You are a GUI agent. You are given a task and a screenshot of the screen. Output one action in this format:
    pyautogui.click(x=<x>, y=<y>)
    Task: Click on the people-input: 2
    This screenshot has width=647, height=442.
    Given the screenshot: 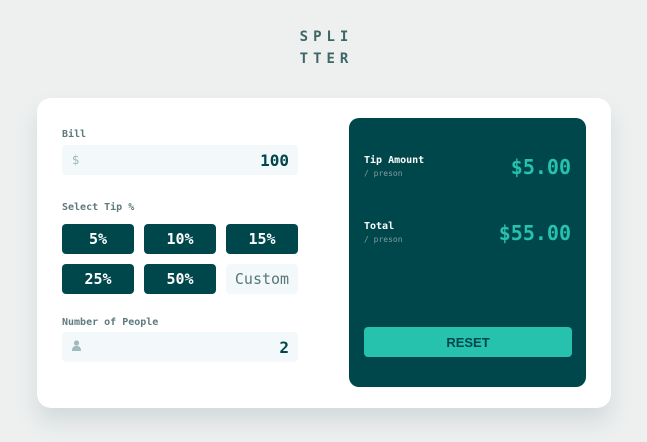 What is the action you would take?
    pyautogui.click(x=180, y=347)
    